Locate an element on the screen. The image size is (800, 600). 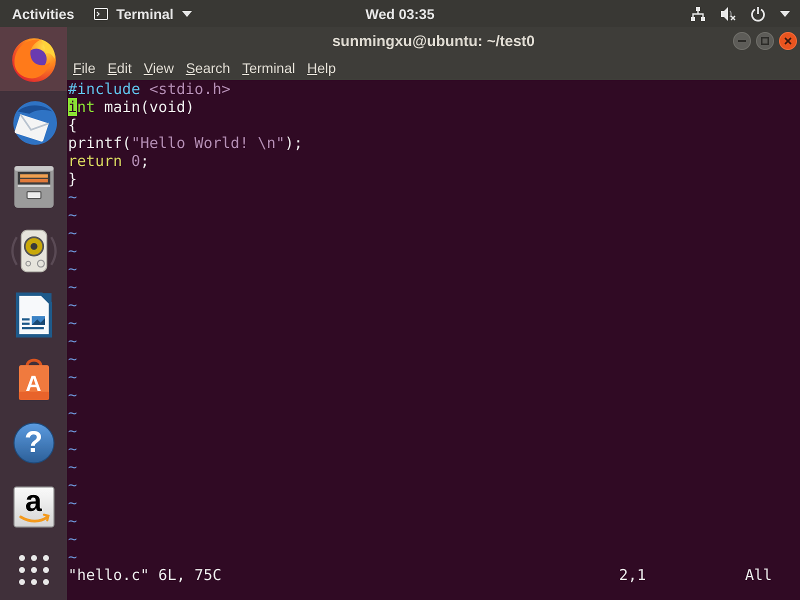
dock-launcher: ? is located at coordinates (33, 443).